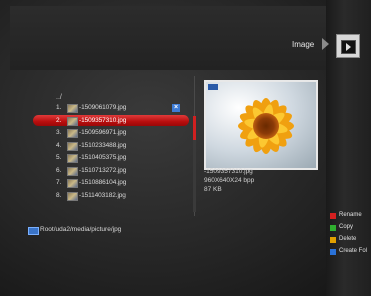  I want to click on file-number: 5., so click(59, 157).